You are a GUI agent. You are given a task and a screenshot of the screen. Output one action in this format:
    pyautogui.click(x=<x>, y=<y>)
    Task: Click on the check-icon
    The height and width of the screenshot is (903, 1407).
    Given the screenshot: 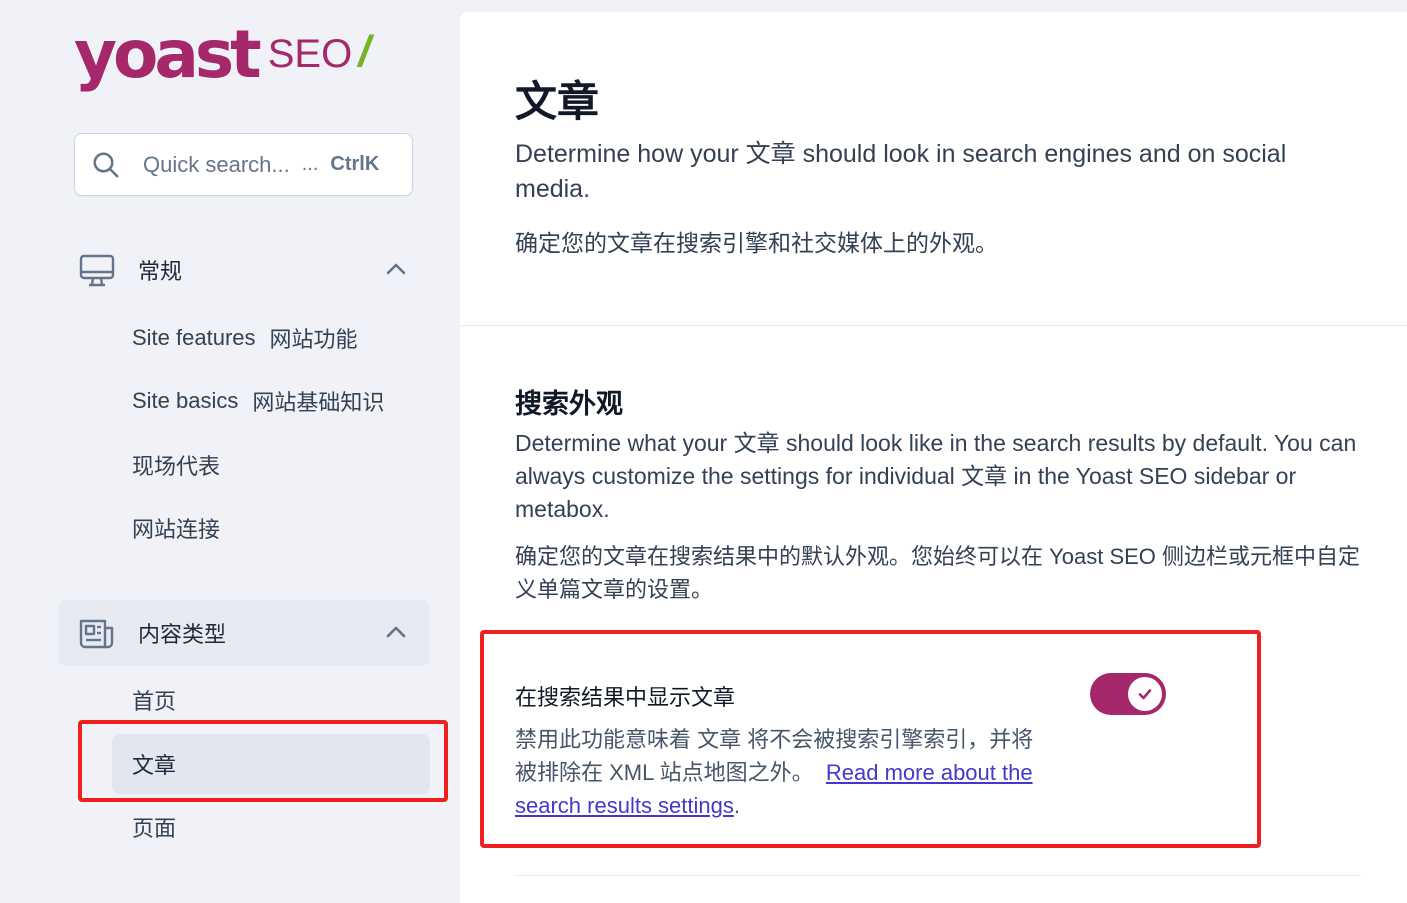 What is the action you would take?
    pyautogui.click(x=1145, y=694)
    